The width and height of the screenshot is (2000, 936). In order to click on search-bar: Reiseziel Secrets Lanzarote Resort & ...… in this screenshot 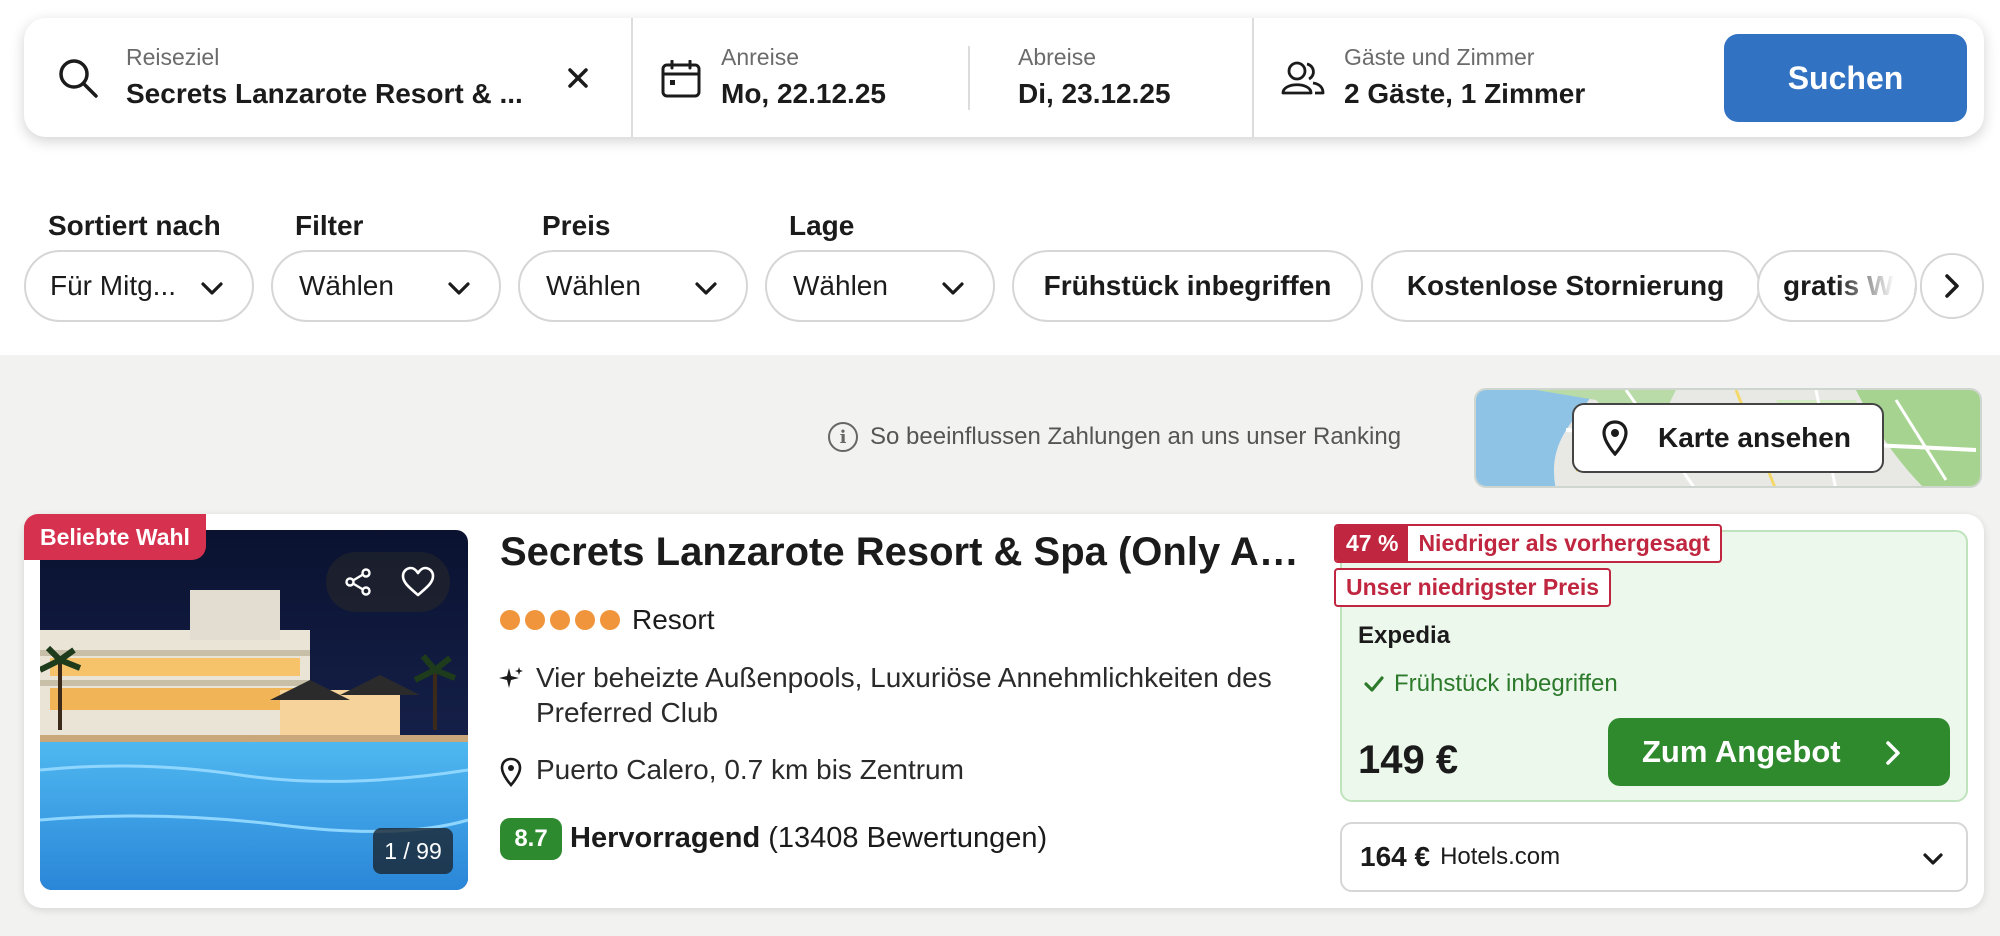, I will do `click(1004, 77)`.